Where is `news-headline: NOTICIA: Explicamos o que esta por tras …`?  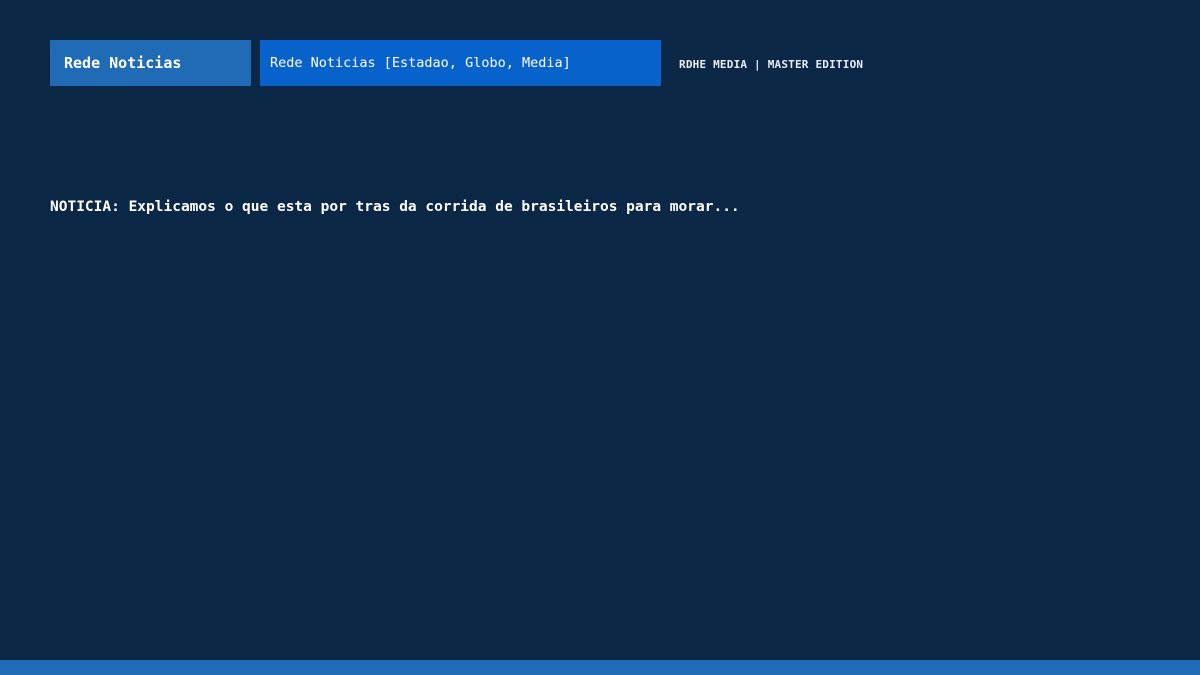 news-headline: NOTICIA: Explicamos o que esta por tras … is located at coordinates (395, 207).